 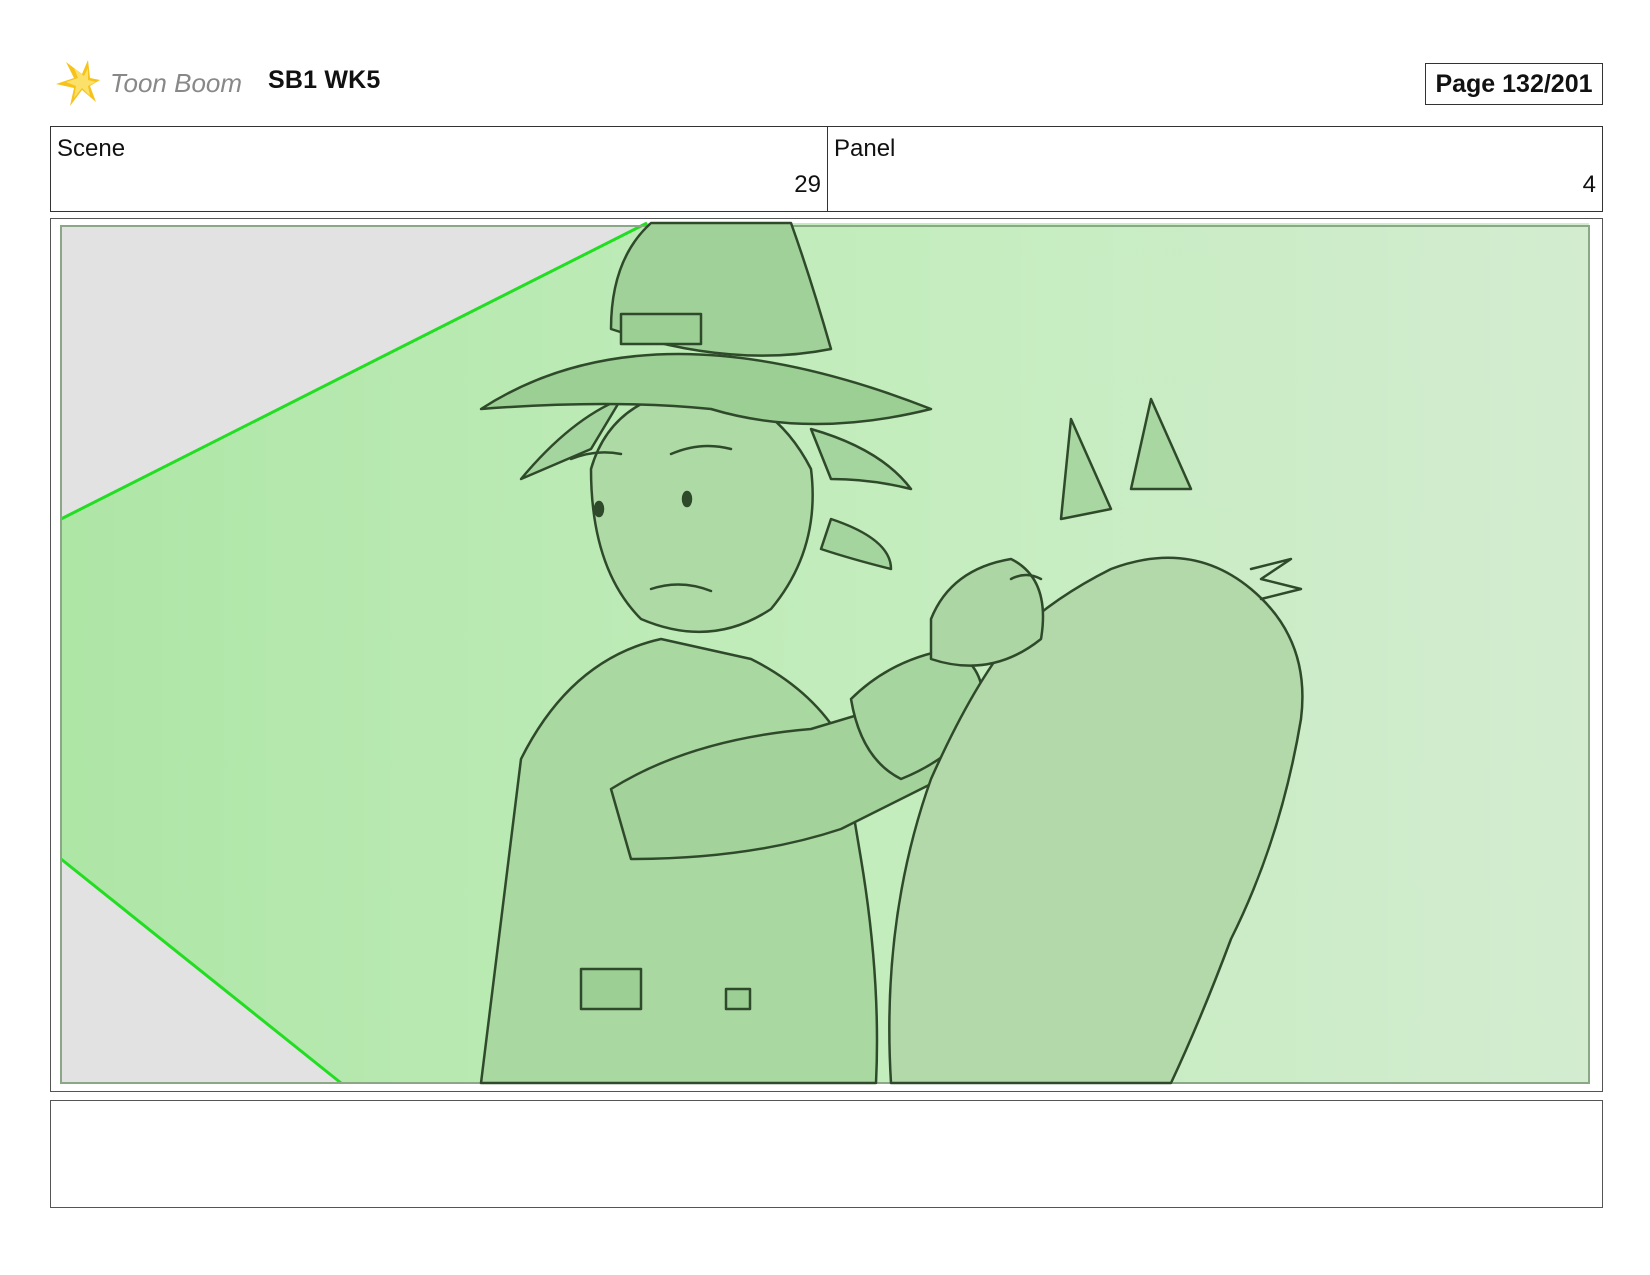 I want to click on panel-number: 4, so click(x=1589, y=184).